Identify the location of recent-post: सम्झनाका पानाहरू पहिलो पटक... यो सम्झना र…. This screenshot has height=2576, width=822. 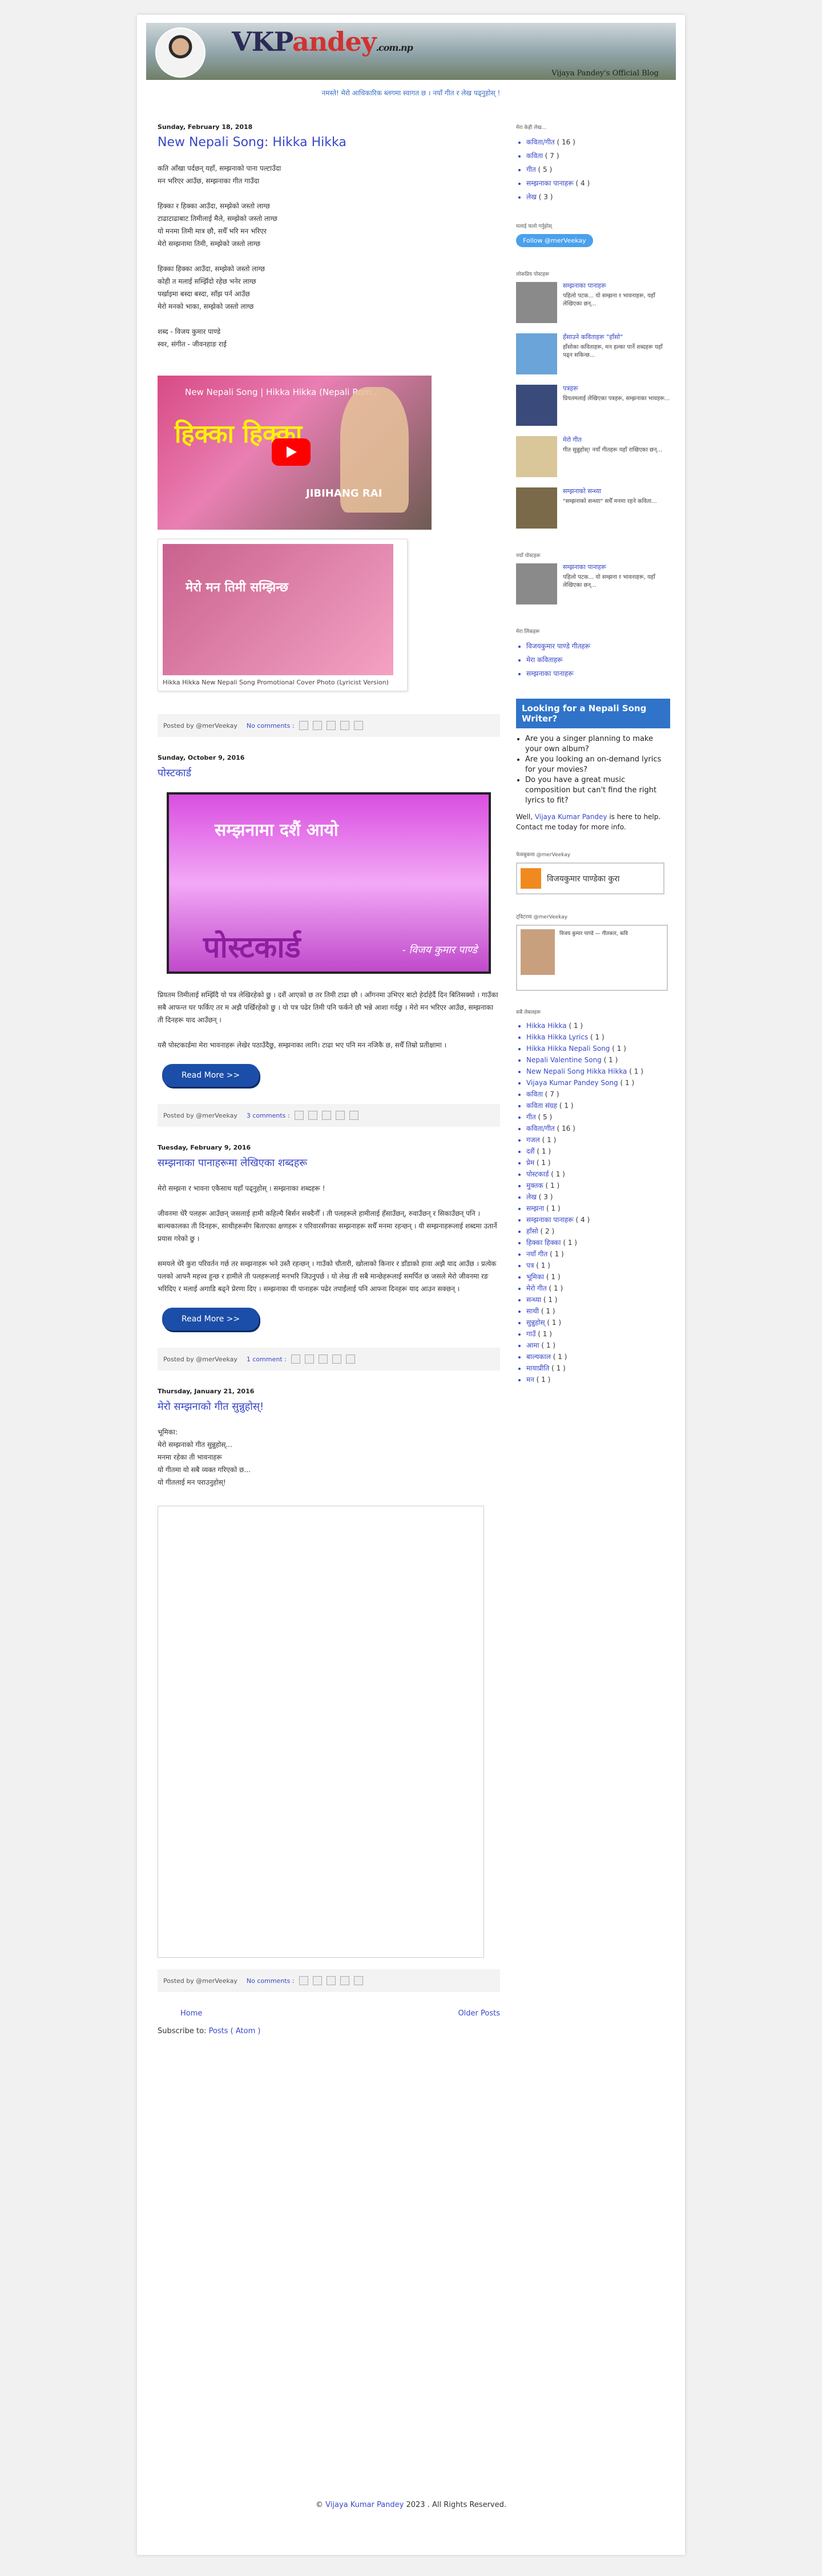
(593, 584).